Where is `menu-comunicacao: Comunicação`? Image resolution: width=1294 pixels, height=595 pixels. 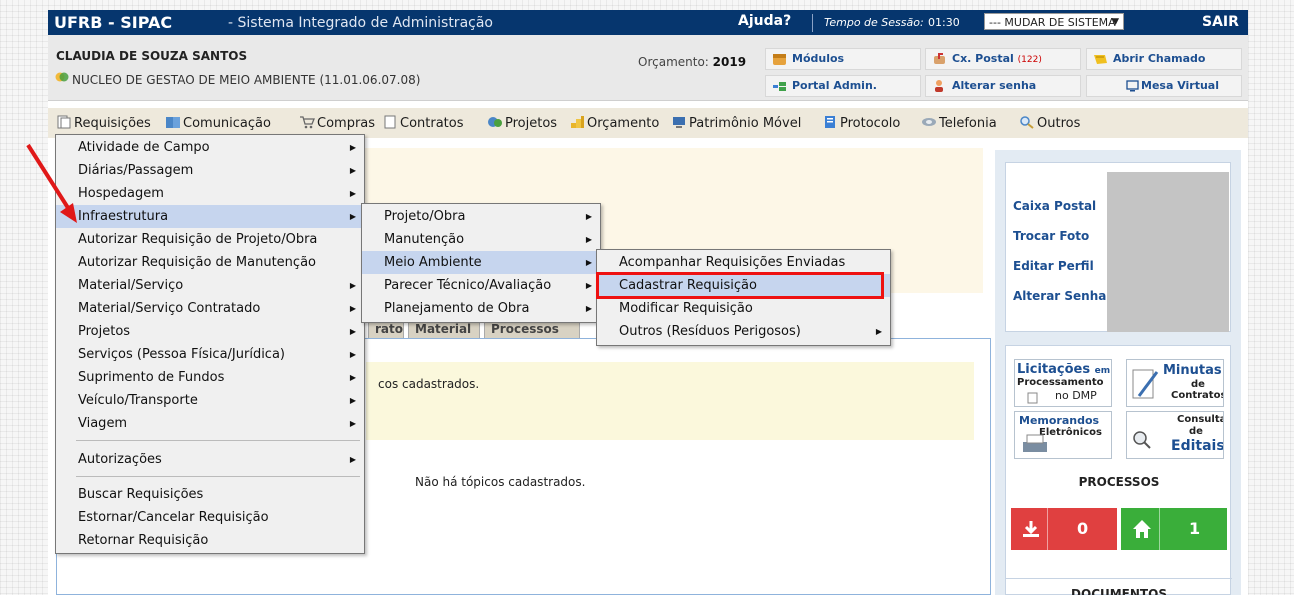 menu-comunicacao: Comunicação is located at coordinates (218, 123).